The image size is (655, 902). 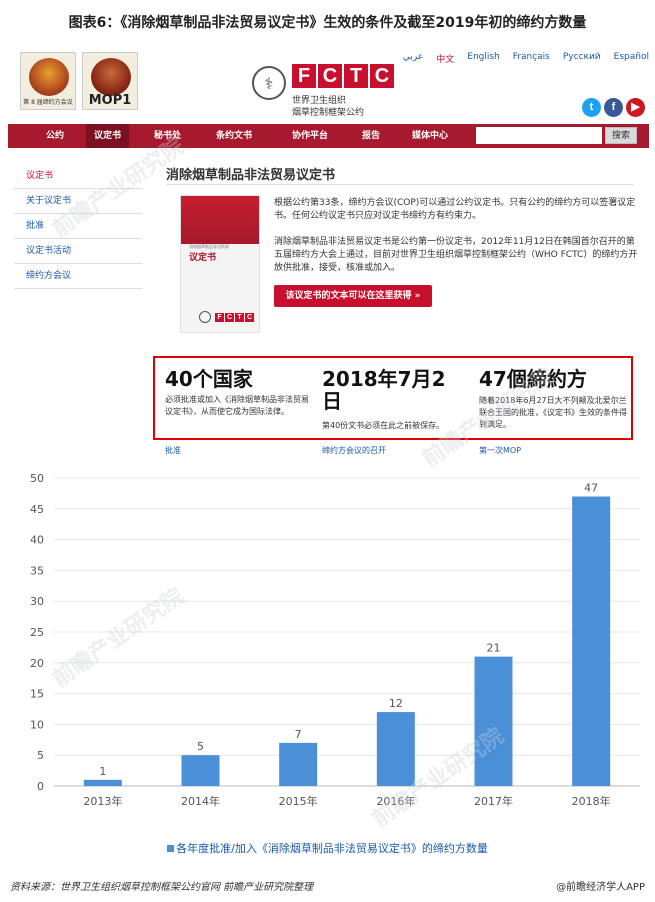 What do you see at coordinates (55, 136) in the screenshot?
I see `nav-convention: 公约` at bounding box center [55, 136].